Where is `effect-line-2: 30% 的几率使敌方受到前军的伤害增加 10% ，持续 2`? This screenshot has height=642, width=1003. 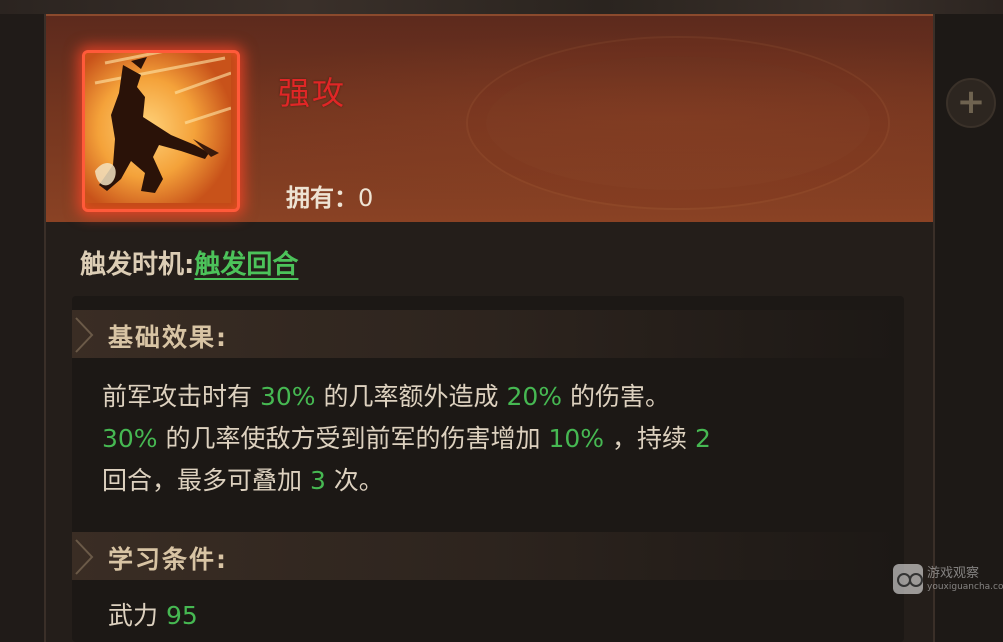
effect-line-2: 30% 的几率使敌方受到前军的伤害增加 10% ，持续 2 is located at coordinates (497, 439).